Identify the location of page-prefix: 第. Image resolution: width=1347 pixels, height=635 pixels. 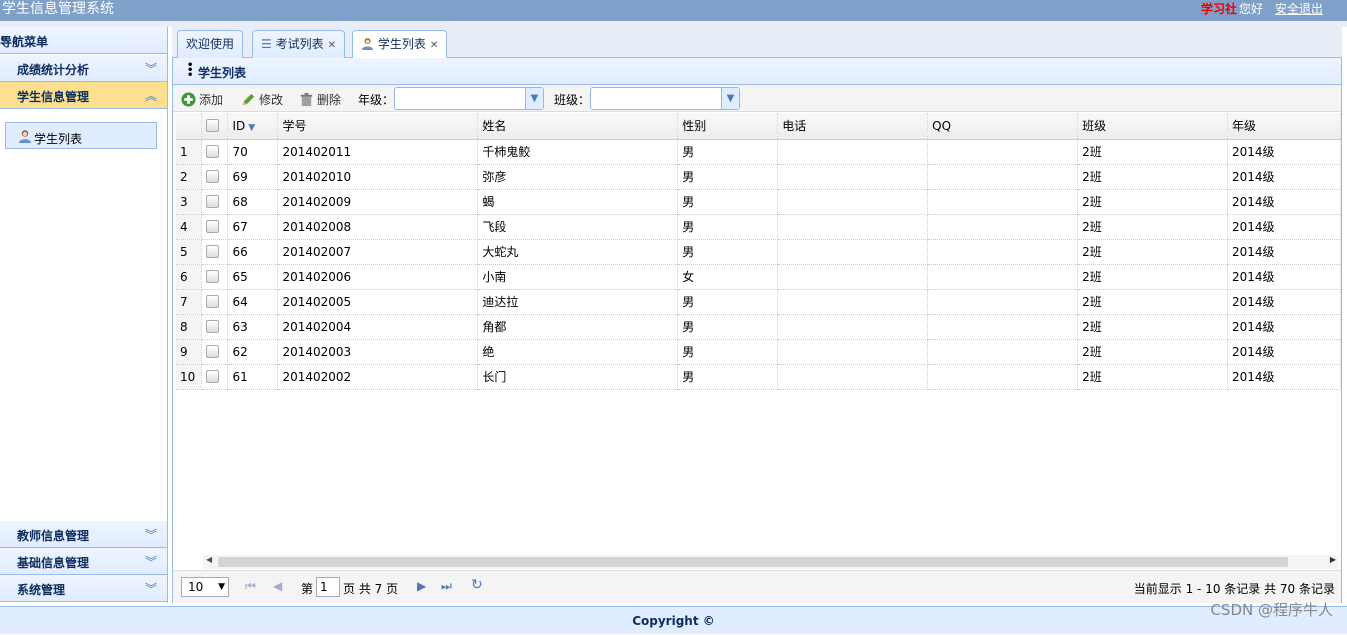
(307, 589).